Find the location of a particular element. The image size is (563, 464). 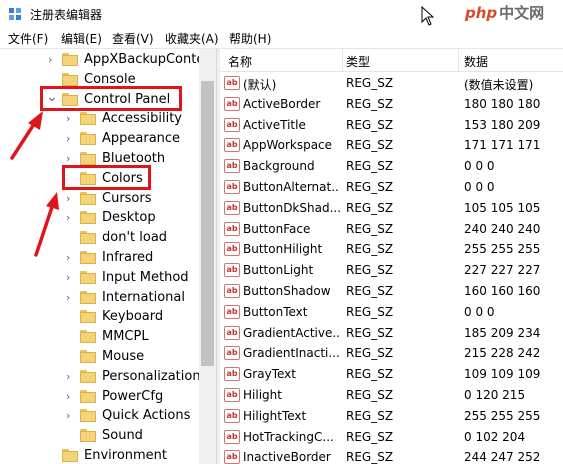

tree-item-environment: Environment is located at coordinates (99, 455).